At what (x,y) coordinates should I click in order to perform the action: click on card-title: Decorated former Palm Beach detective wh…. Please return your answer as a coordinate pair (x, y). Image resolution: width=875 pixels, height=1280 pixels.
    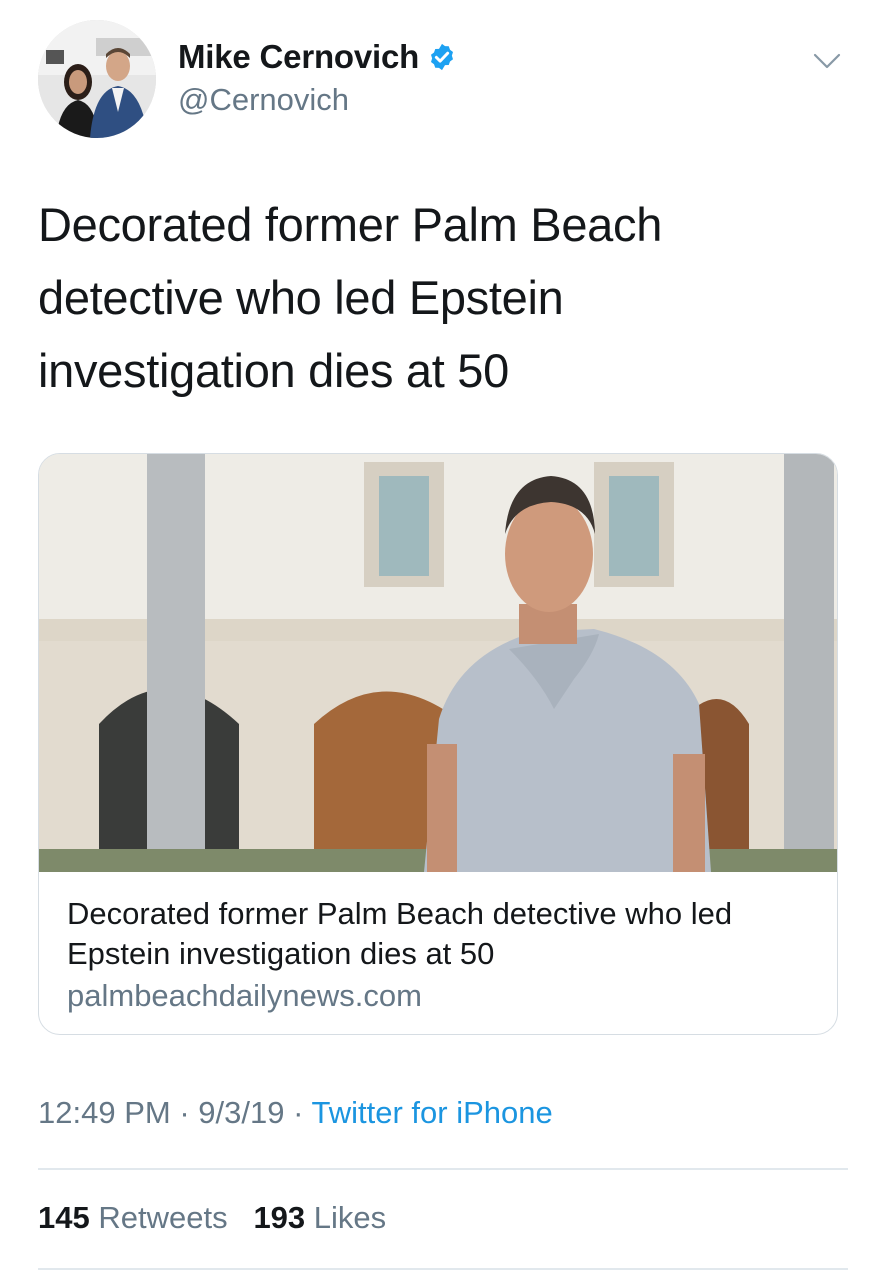
    Looking at the image, I should click on (400, 933).